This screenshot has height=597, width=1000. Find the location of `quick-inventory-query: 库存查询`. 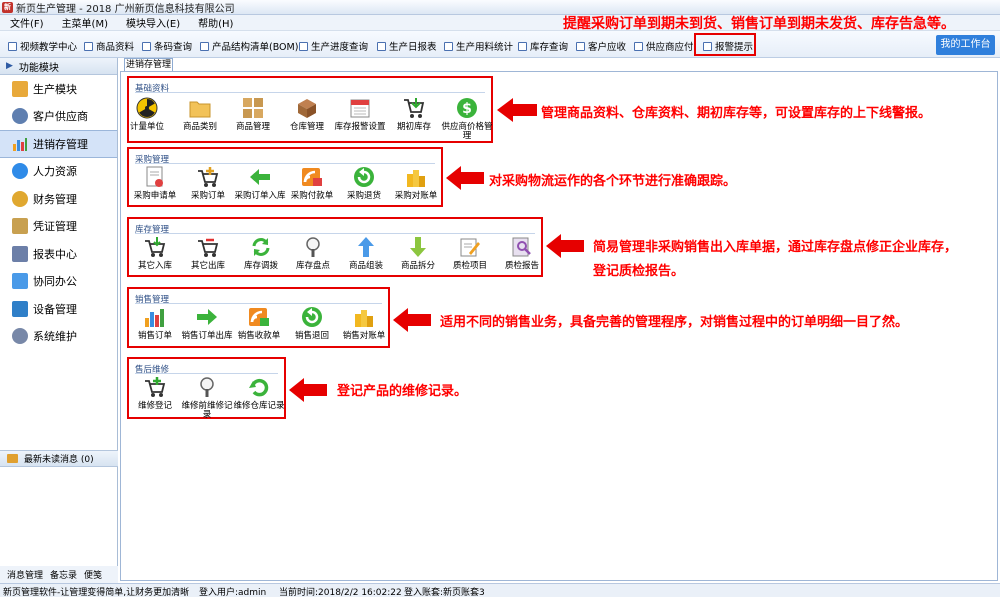

quick-inventory-query: 库存查询 is located at coordinates (543, 46).